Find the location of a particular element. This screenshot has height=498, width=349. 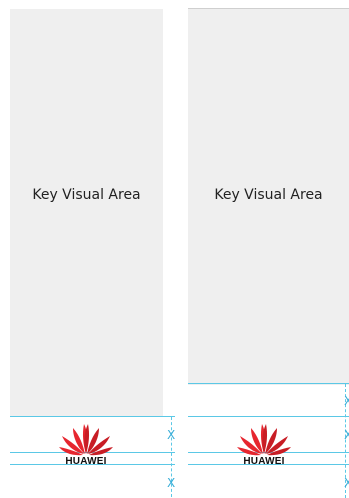

huawei-logo-left: HUAWEI is located at coordinates (86, 442).